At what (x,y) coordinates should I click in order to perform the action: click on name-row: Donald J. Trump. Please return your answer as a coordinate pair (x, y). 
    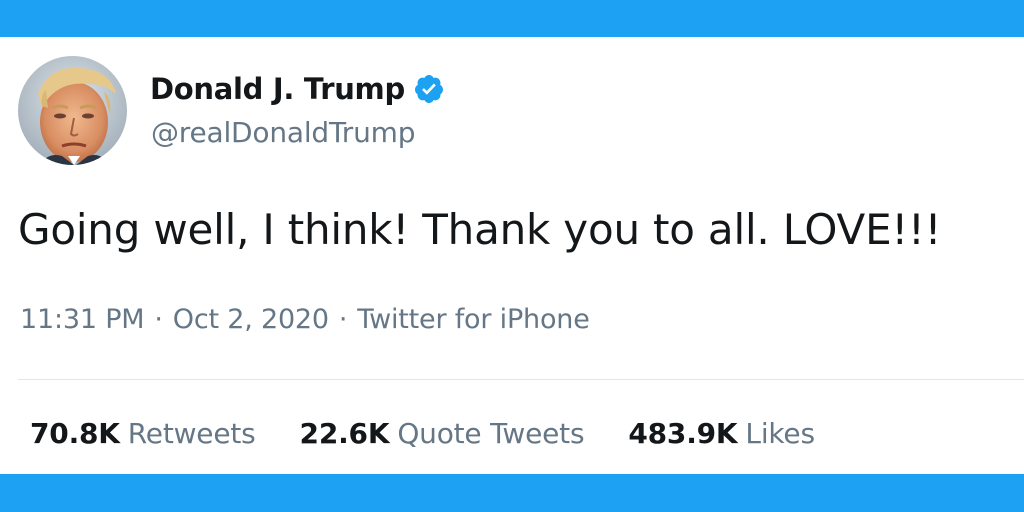
    Looking at the image, I should click on (297, 89).